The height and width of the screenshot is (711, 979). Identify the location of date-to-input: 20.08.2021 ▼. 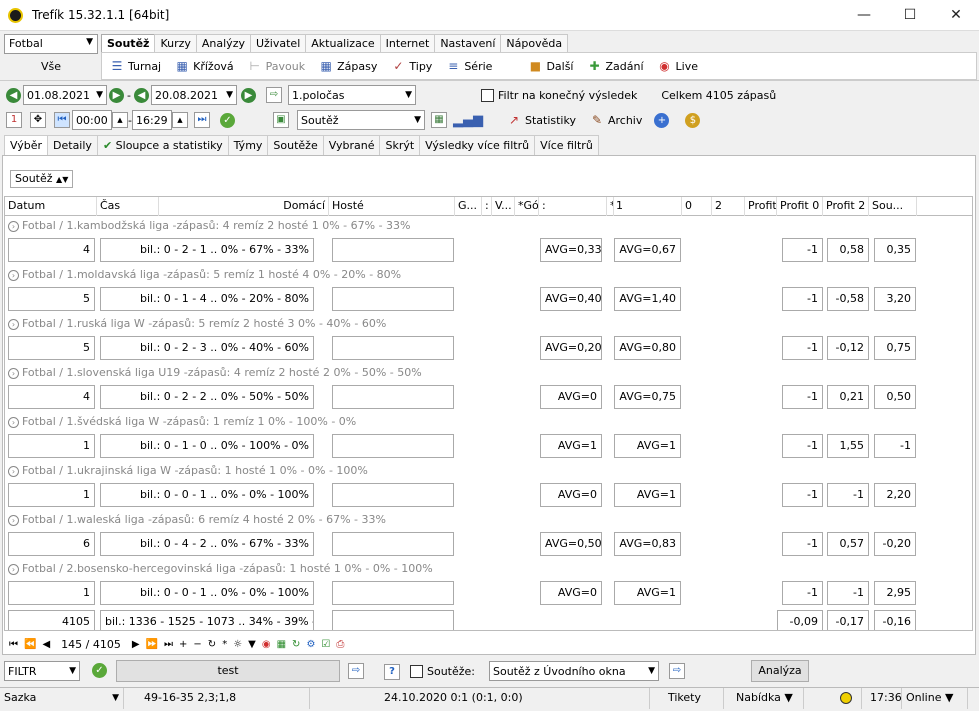
(193, 95).